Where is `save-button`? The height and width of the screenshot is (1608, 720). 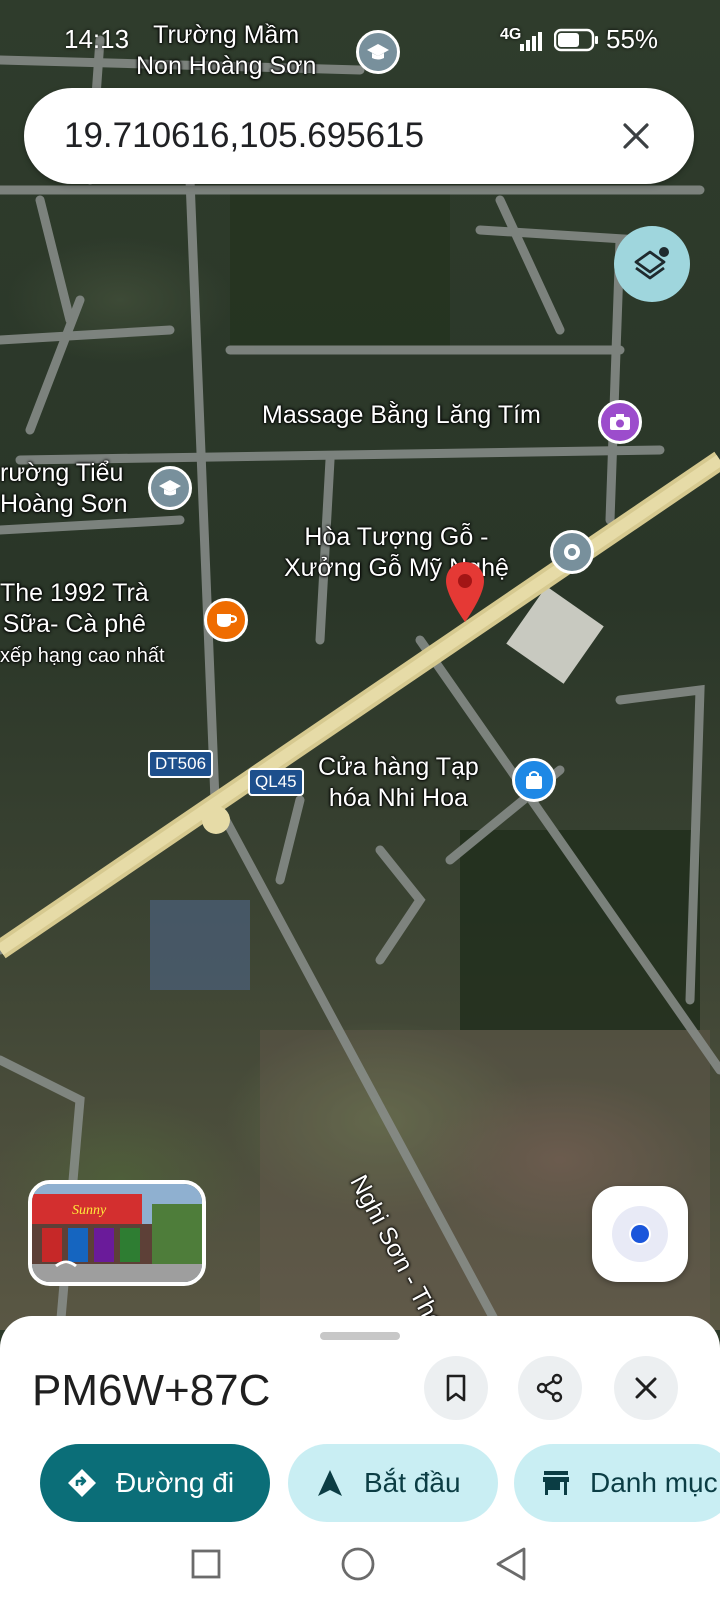
save-button is located at coordinates (456, 1388).